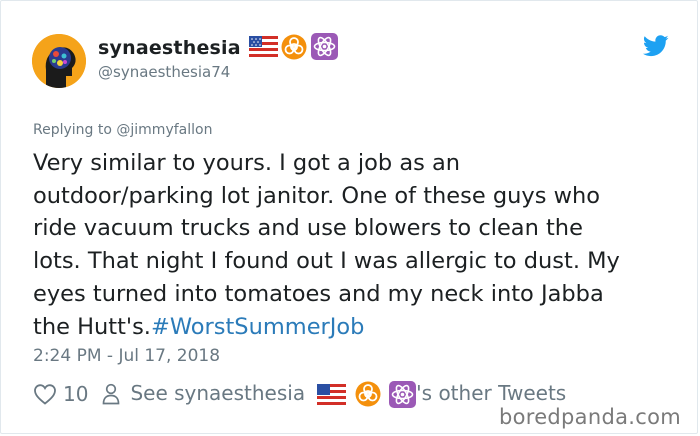 The width and height of the screenshot is (700, 436). I want to click on replying-to: Replying to @jimmyfallon, so click(122, 130).